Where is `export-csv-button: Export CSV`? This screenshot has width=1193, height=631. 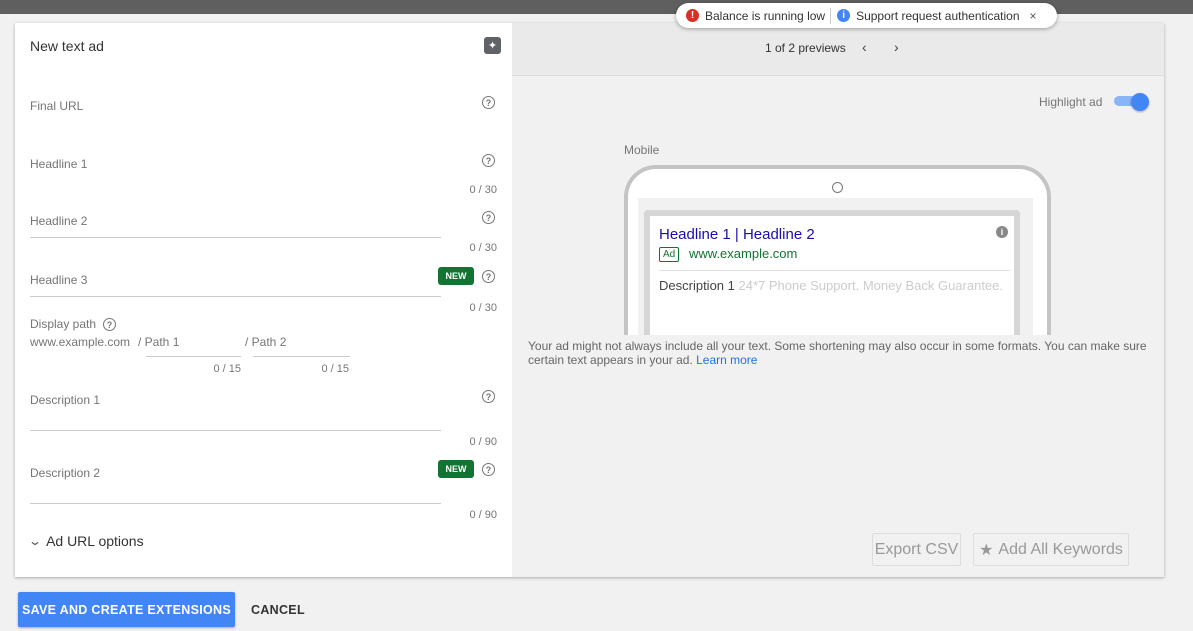
export-csv-button: Export CSV is located at coordinates (916, 549).